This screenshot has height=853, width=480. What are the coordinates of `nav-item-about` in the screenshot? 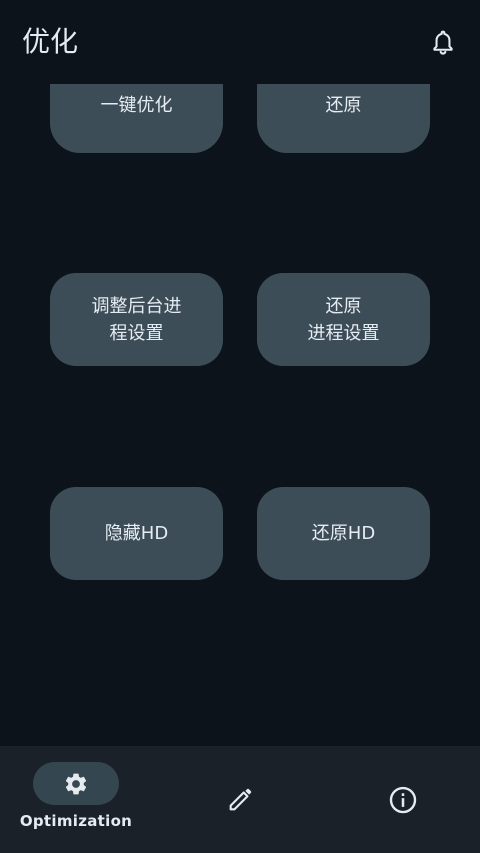 It's located at (404, 799).